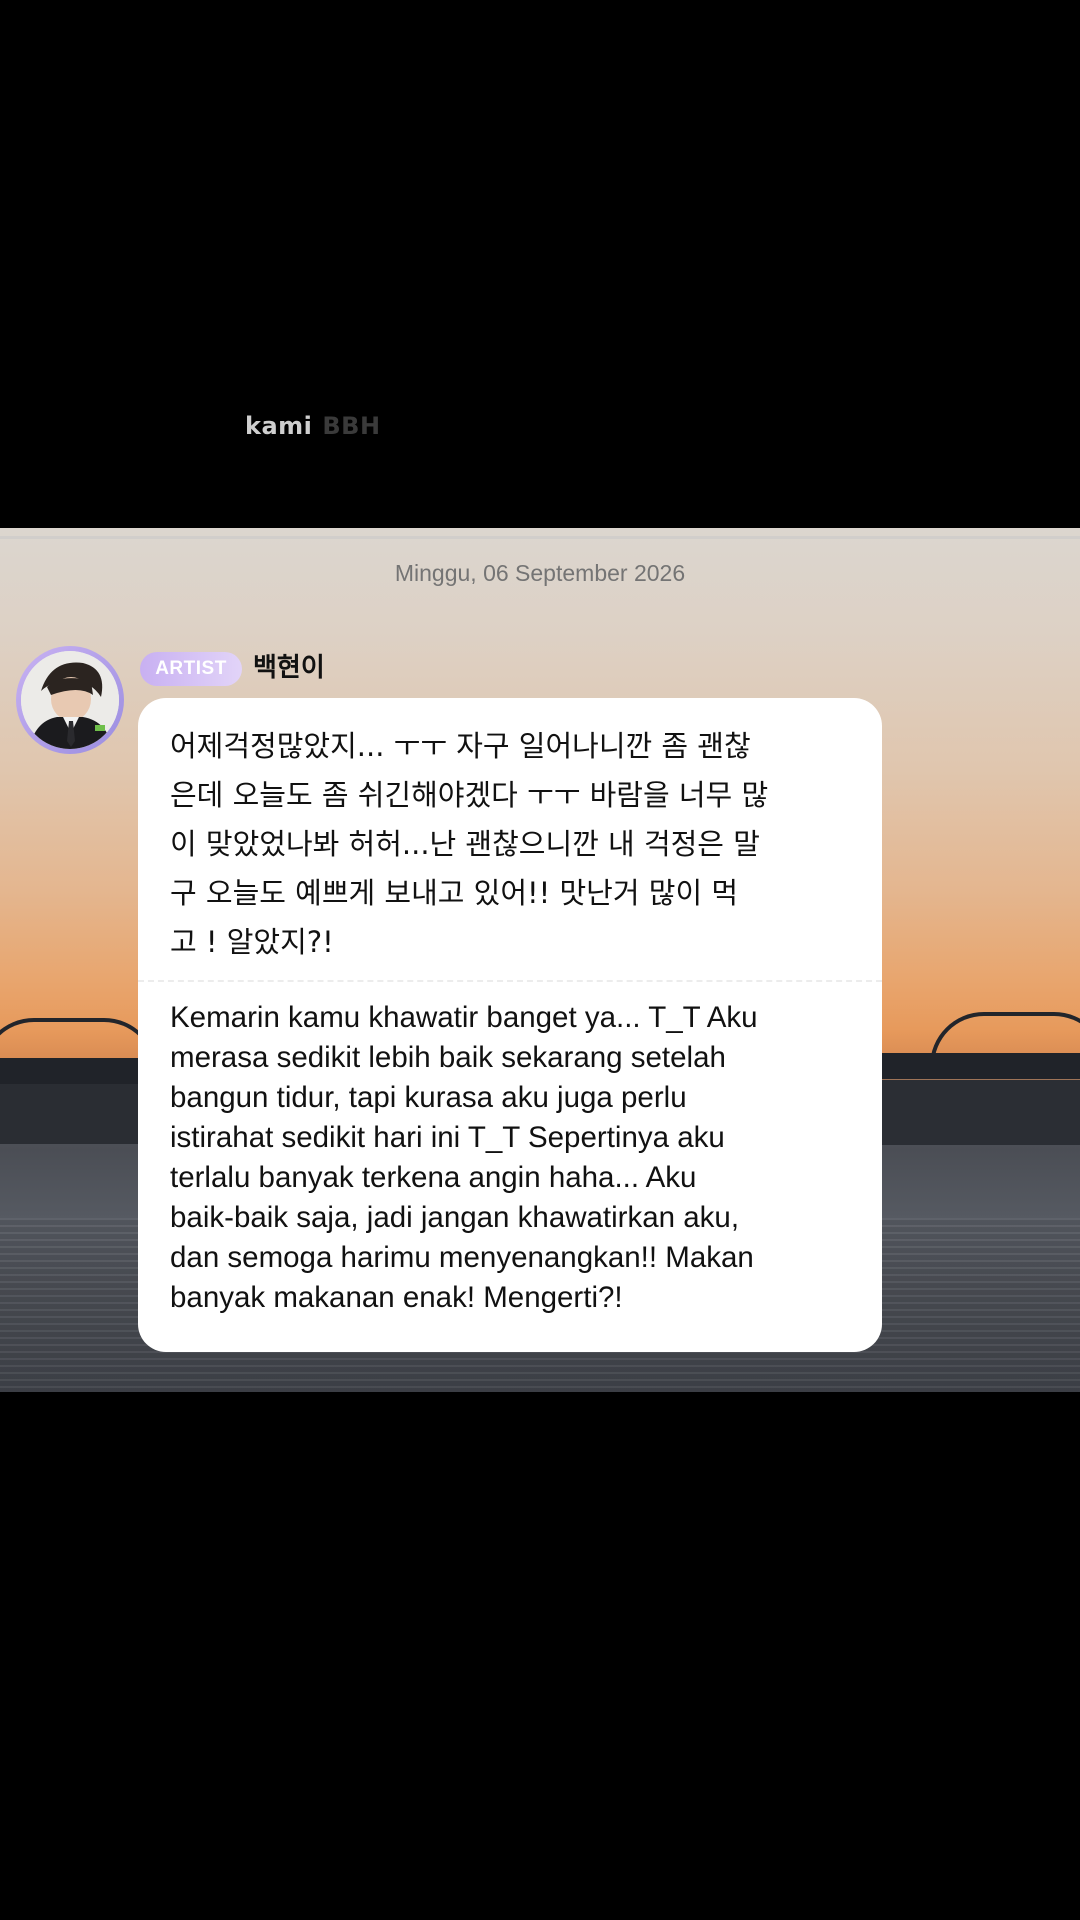 The height and width of the screenshot is (1920, 1080). I want to click on person-photo-icon, so click(70, 700).